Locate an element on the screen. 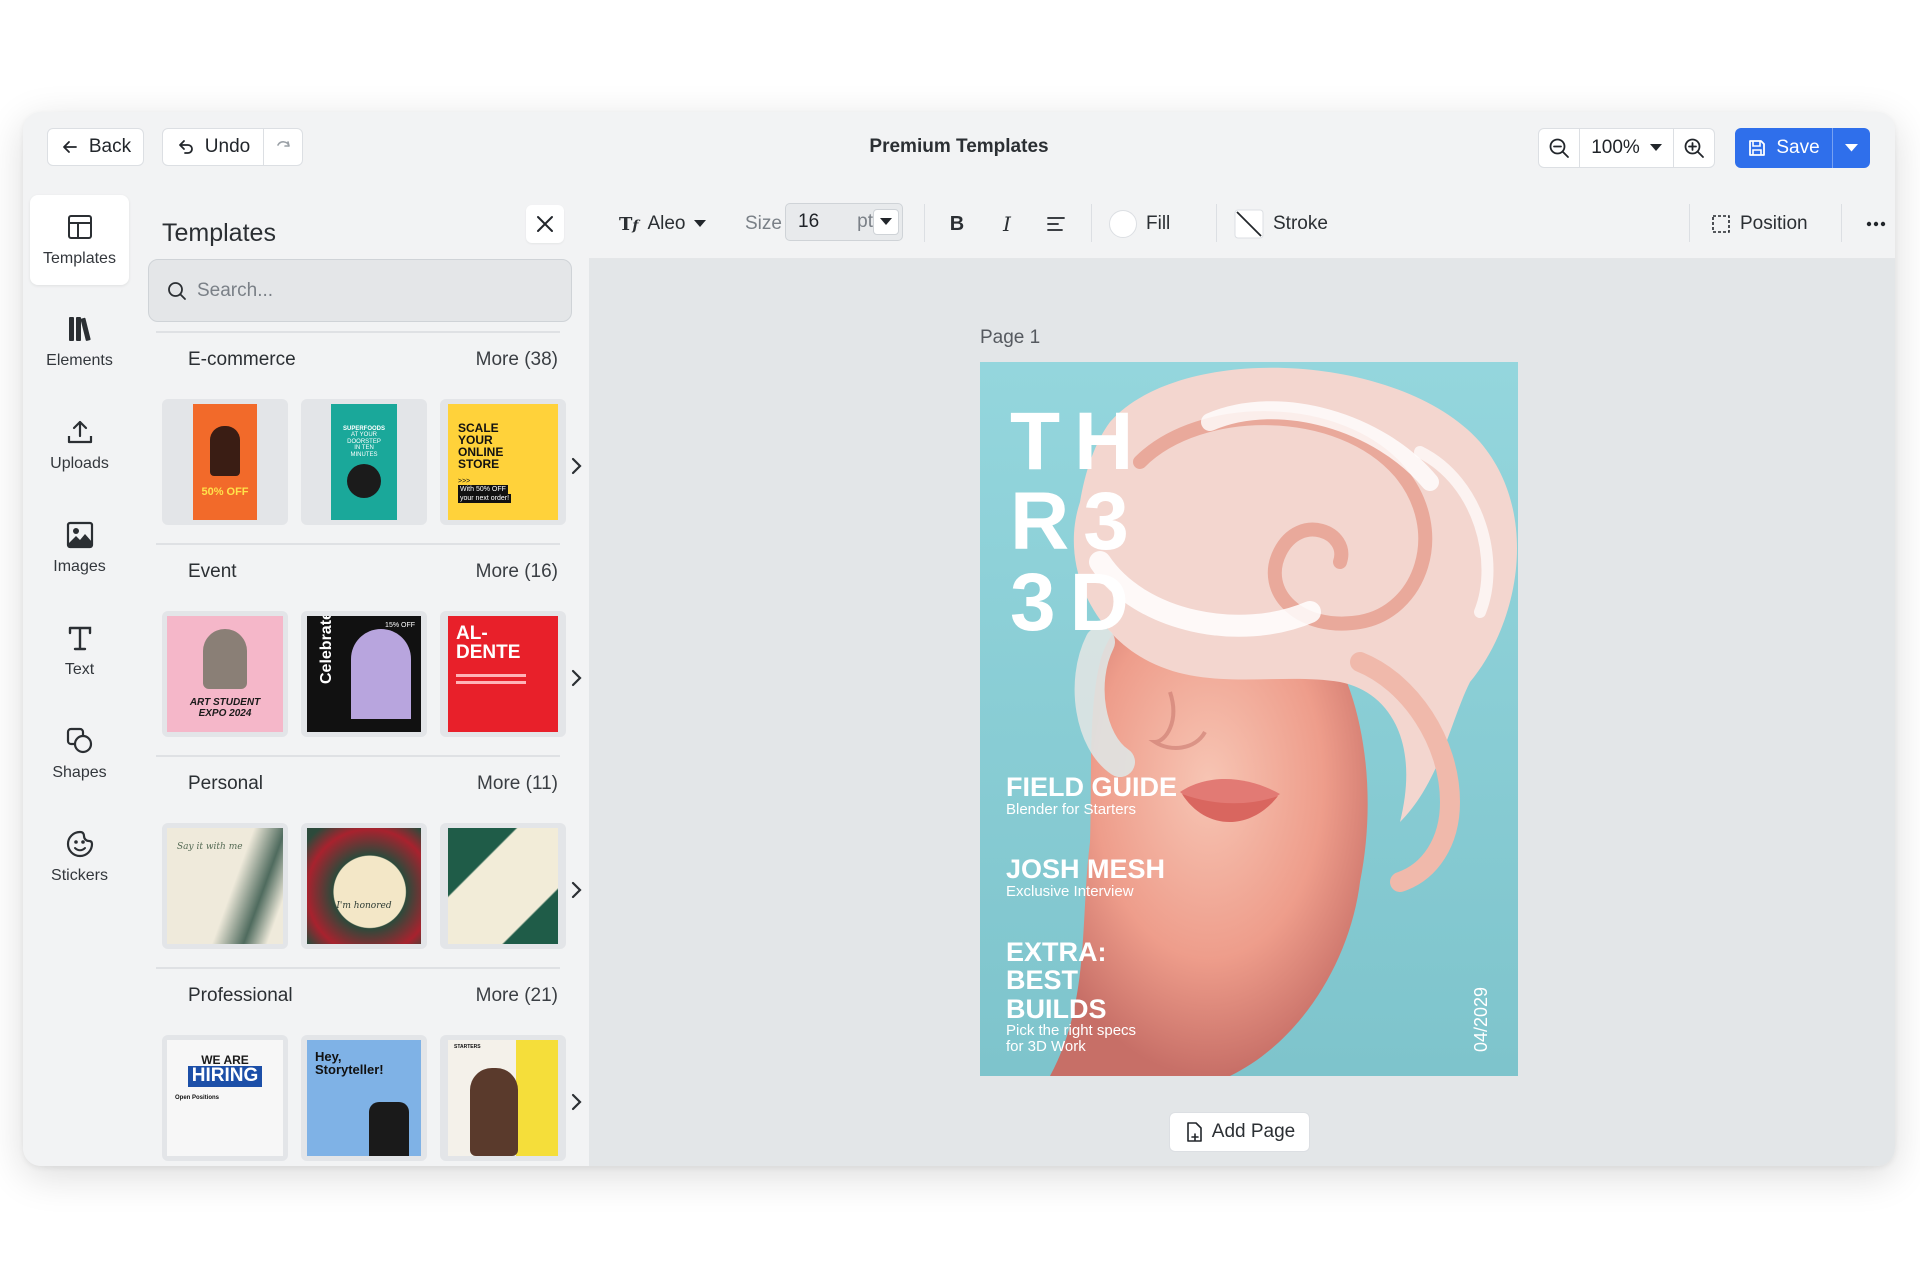 The height and width of the screenshot is (1280, 1920). poster-logo: TH R3 3D is located at coordinates (1078, 524).